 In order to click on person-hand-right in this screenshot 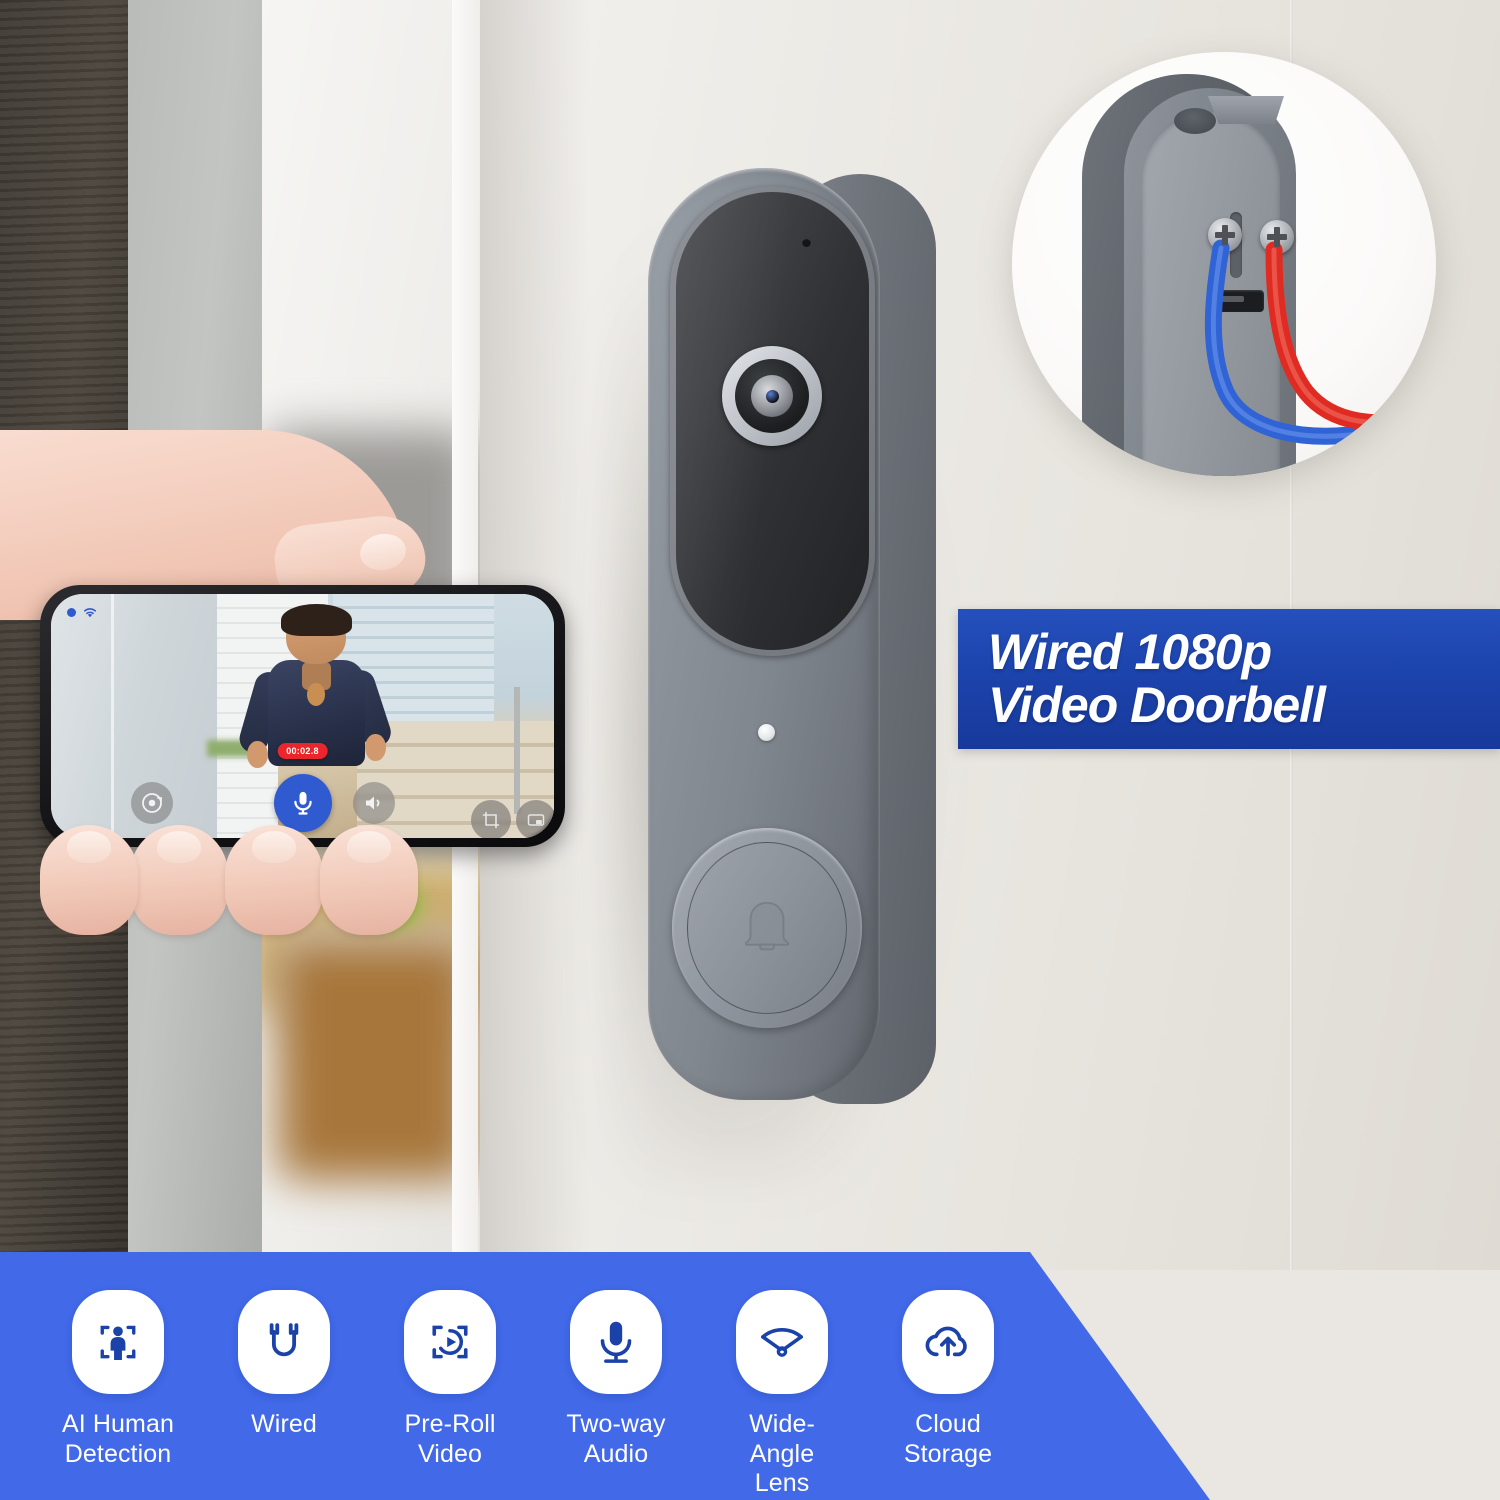, I will do `click(375, 747)`.